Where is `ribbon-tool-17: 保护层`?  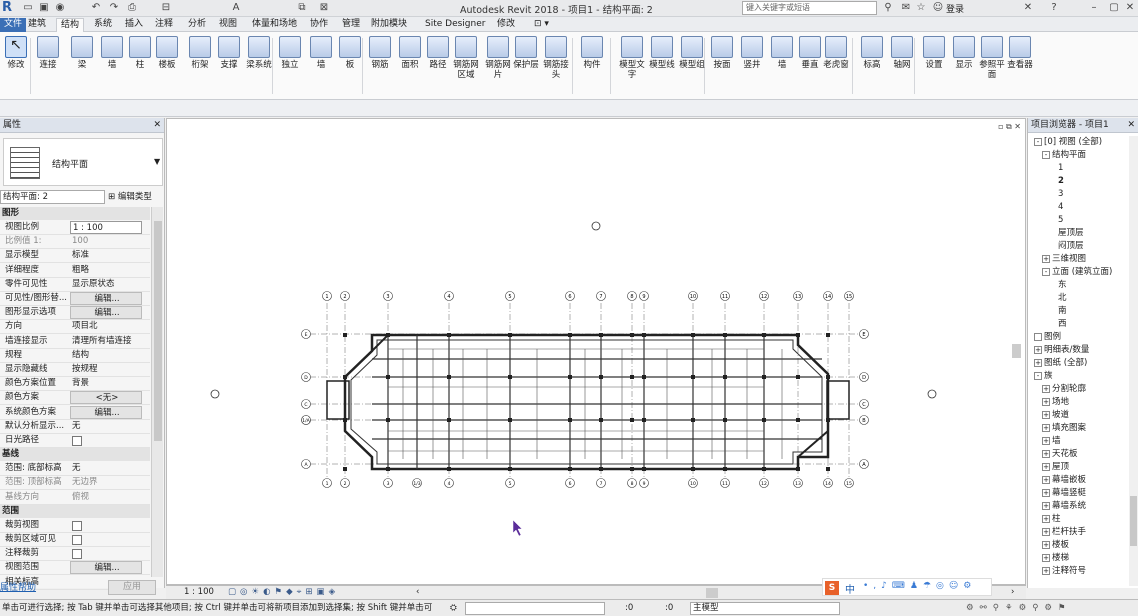 ribbon-tool-17: 保护层 is located at coordinates (526, 53).